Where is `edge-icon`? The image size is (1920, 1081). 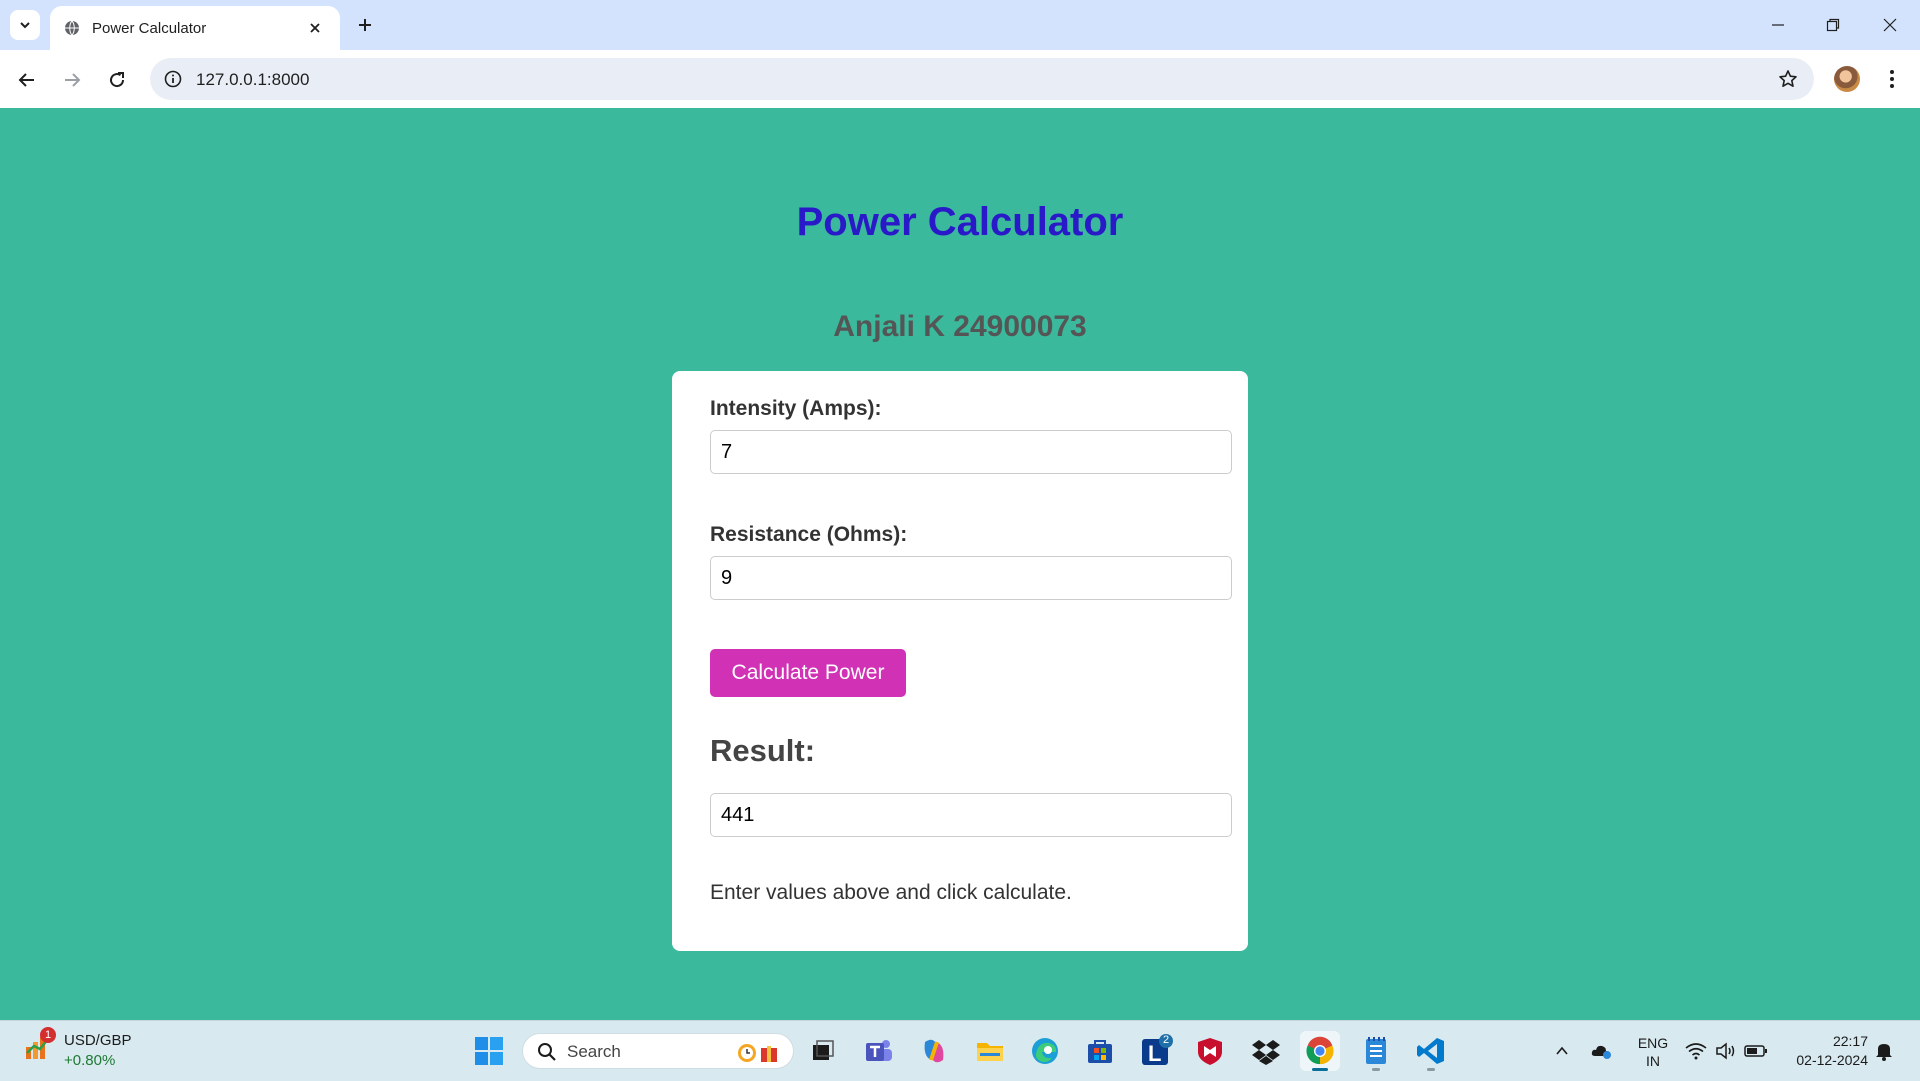
edge-icon is located at coordinates (1045, 1051).